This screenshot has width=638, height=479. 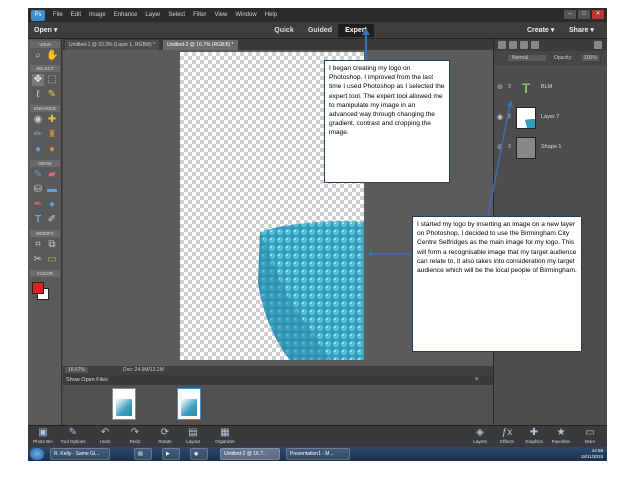 What do you see at coordinates (366, 31) in the screenshot?
I see `arrow-head-expert` at bounding box center [366, 31].